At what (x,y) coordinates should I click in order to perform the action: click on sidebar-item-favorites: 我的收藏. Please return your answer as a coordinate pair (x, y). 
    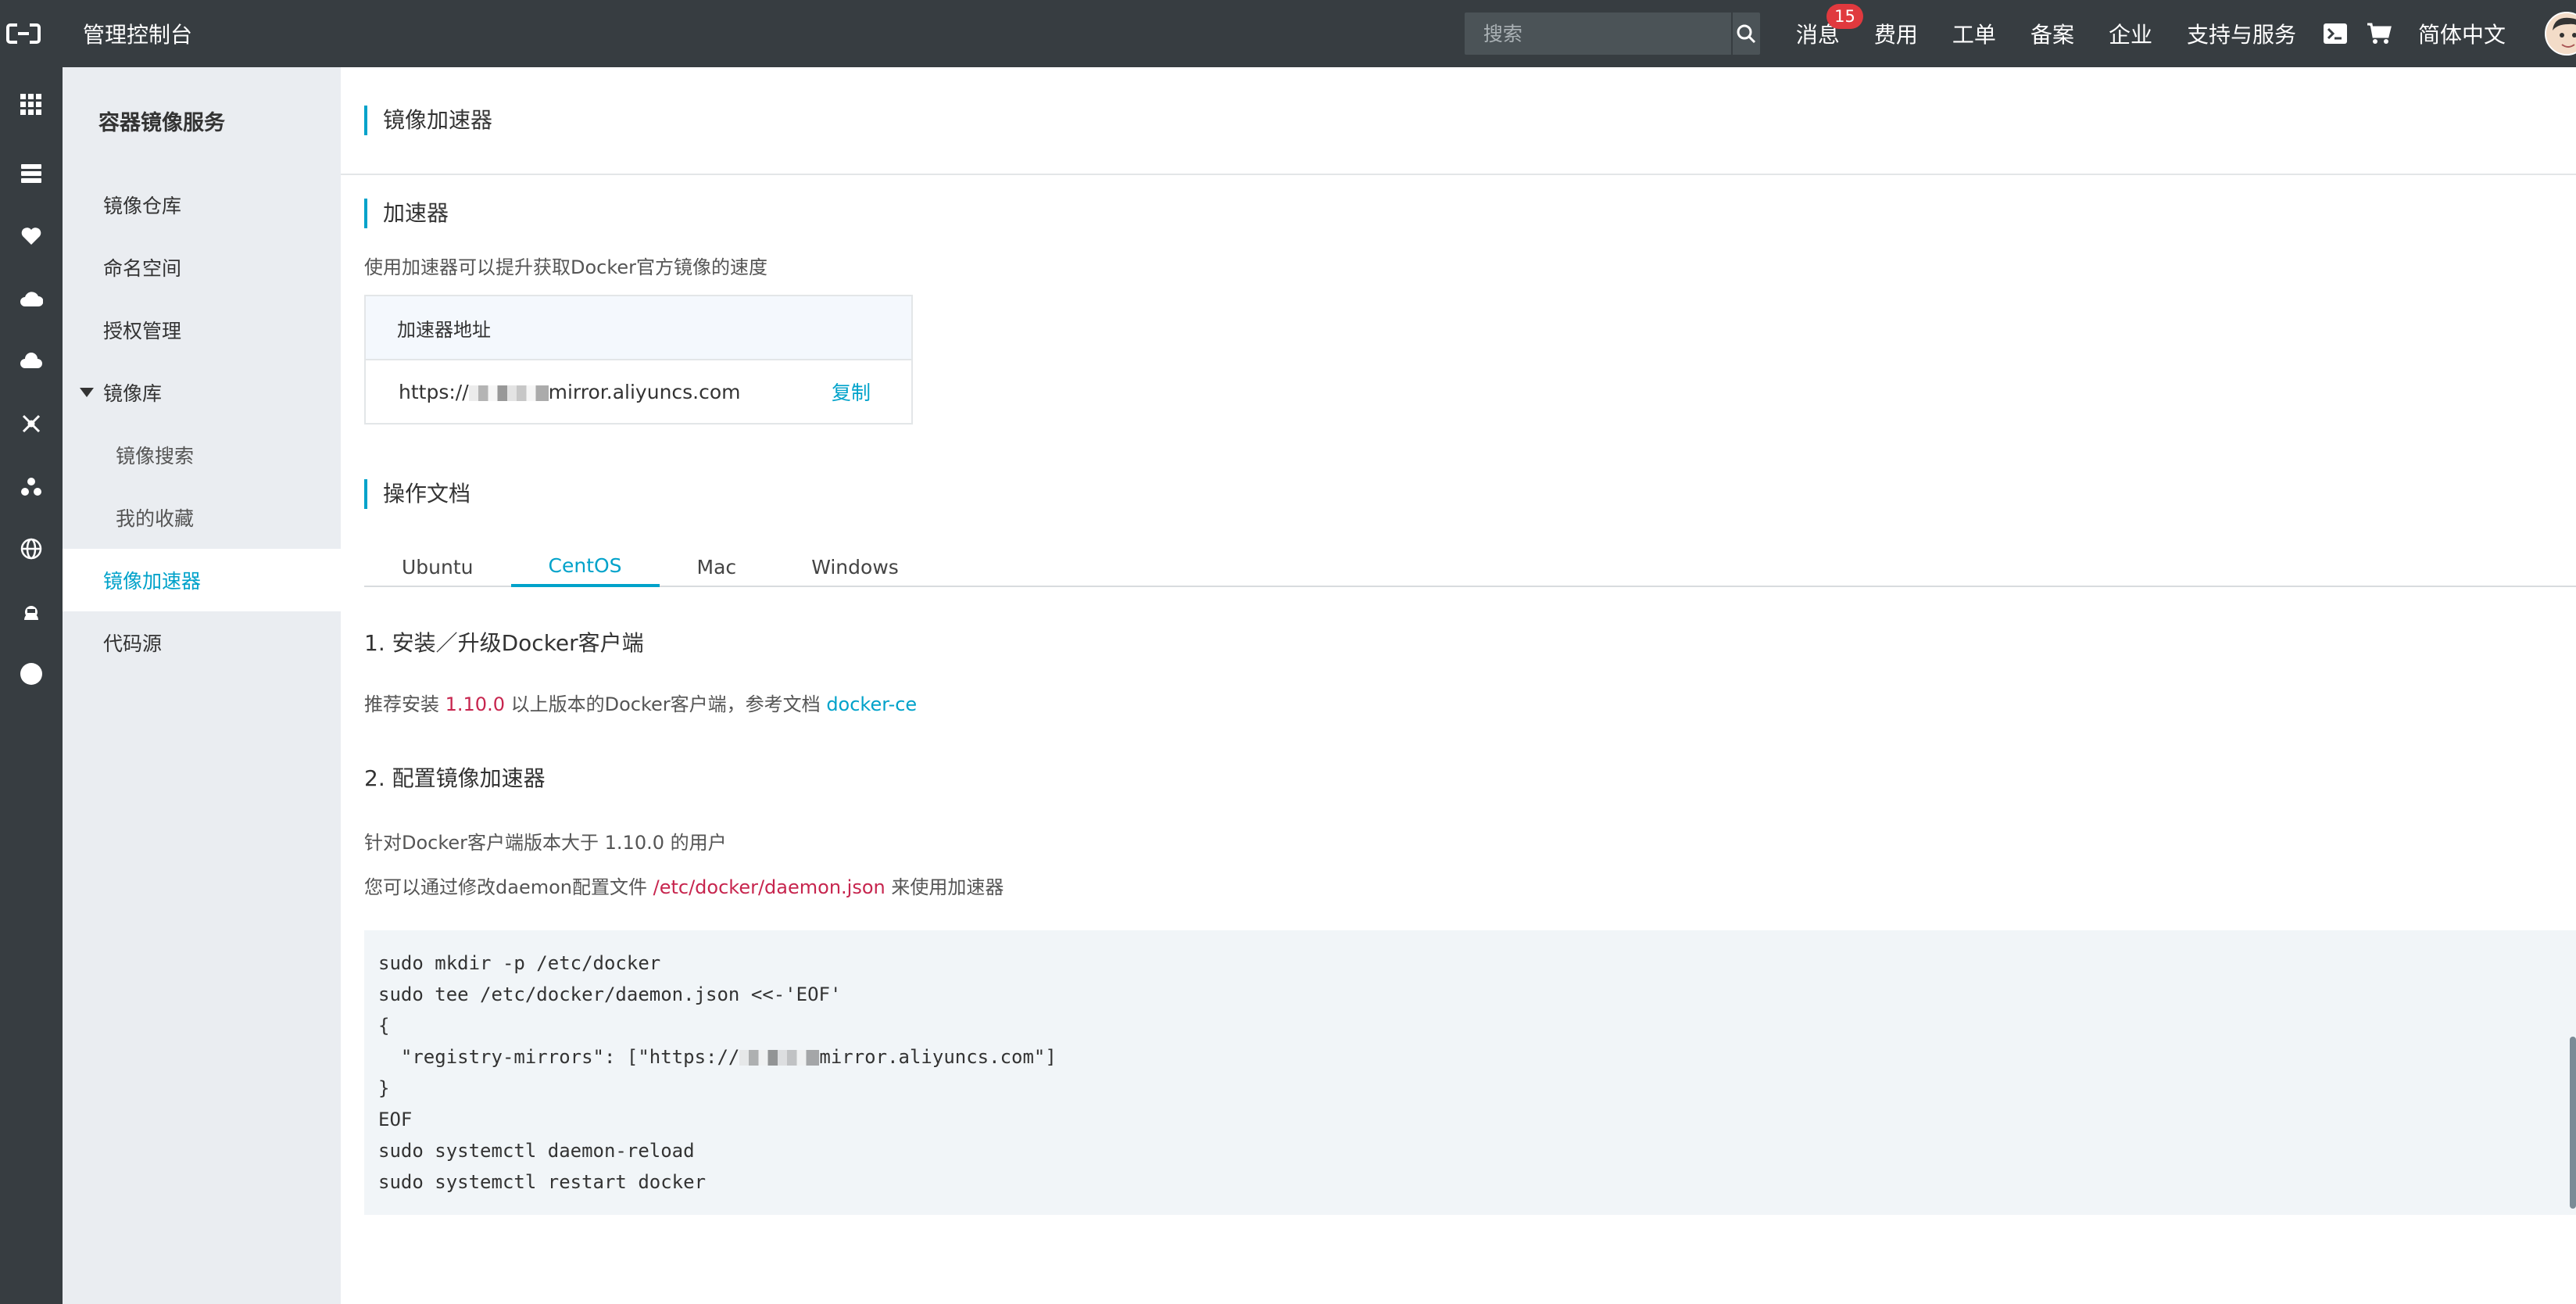
    Looking at the image, I should click on (202, 517).